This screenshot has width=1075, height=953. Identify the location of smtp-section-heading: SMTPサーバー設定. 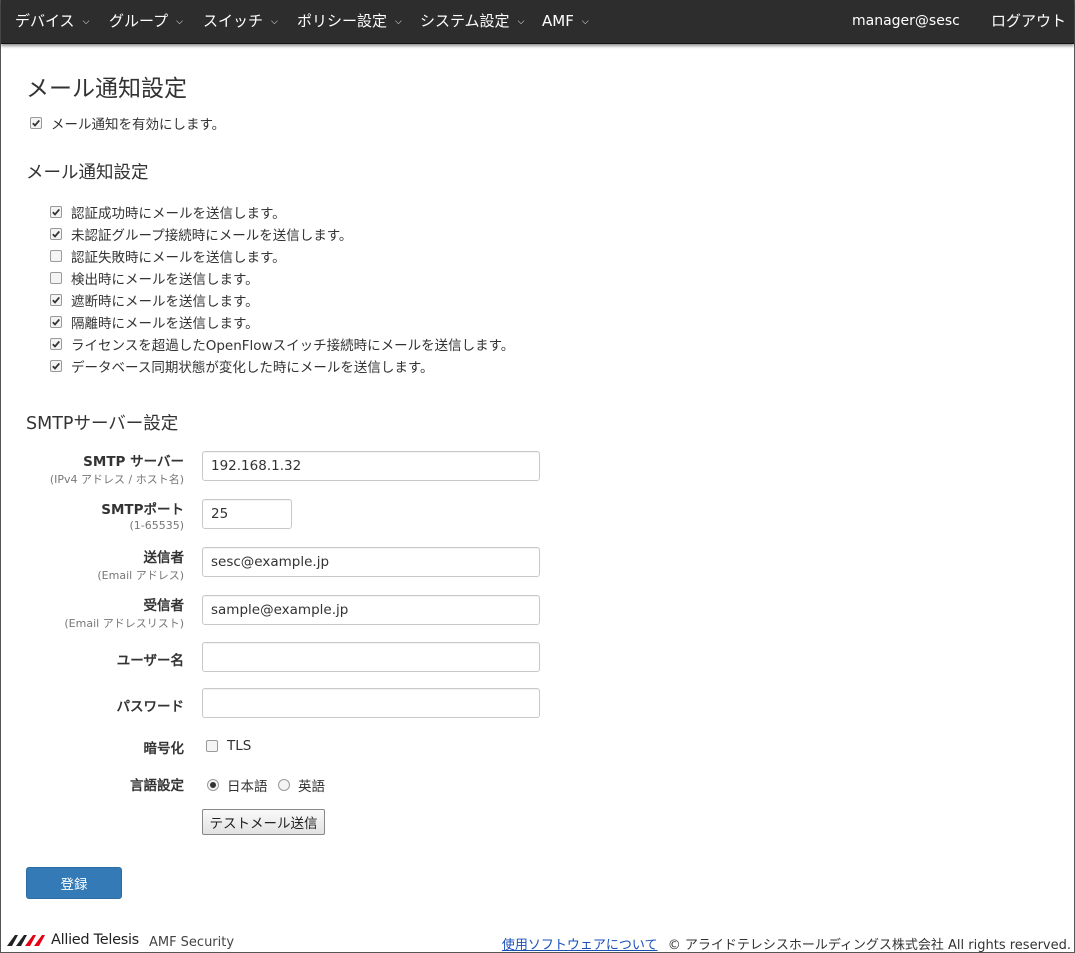
(102, 424).